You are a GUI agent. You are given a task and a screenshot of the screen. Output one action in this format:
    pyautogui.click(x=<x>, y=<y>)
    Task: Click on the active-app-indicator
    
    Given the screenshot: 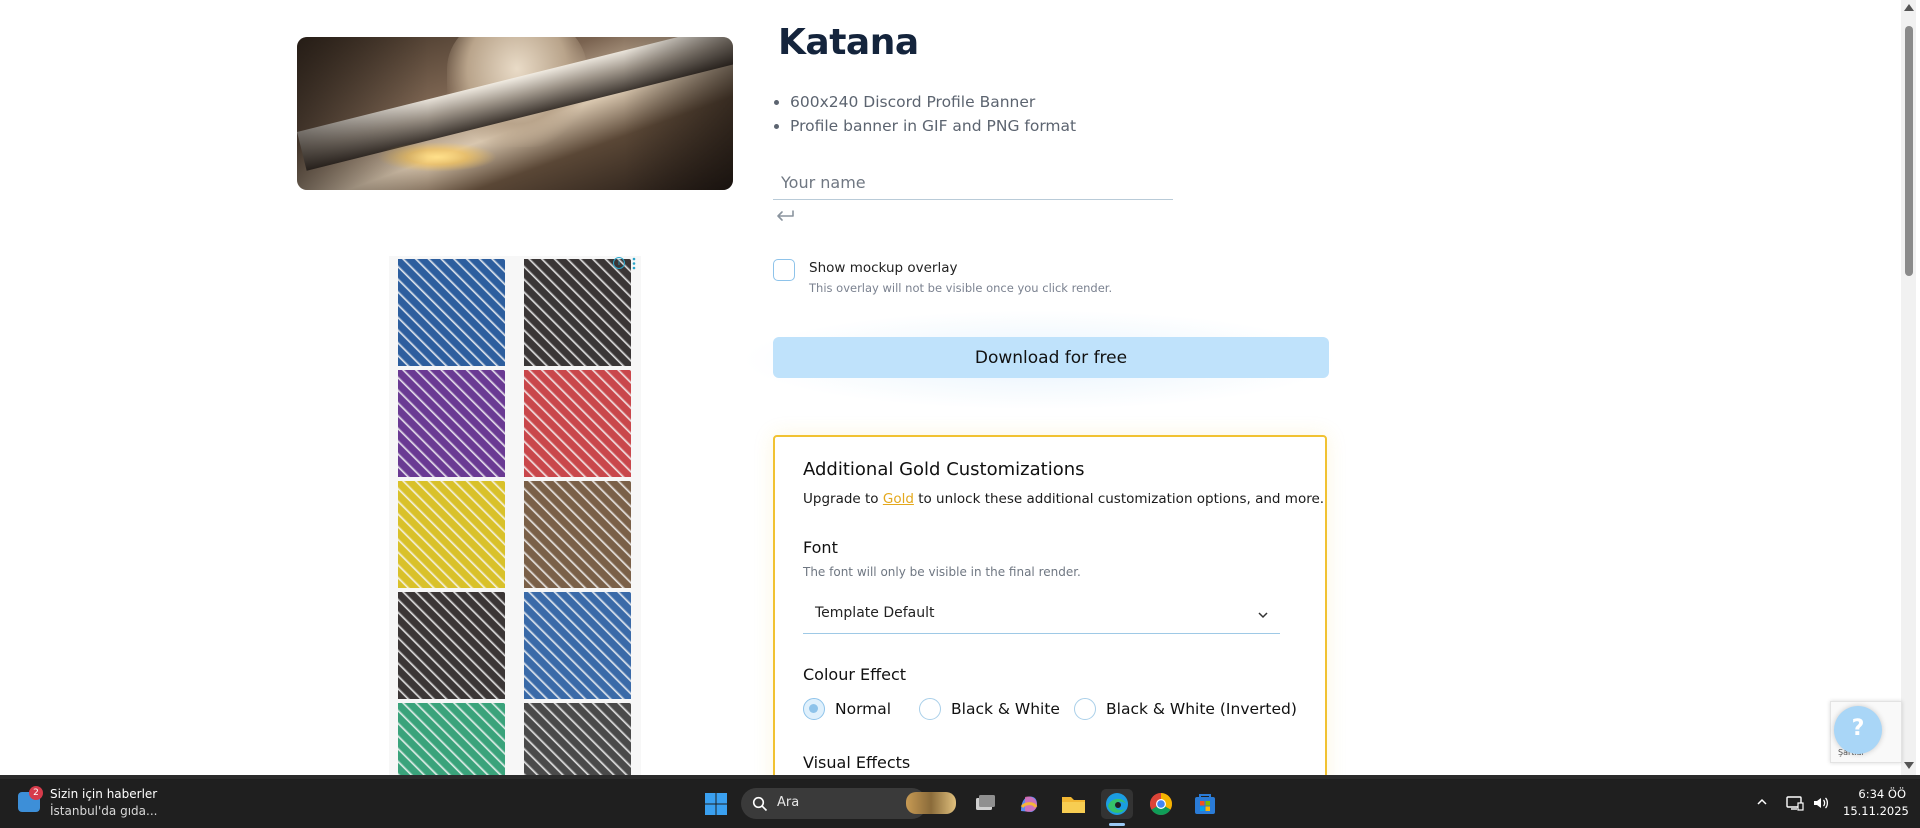 What is the action you would take?
    pyautogui.click(x=1117, y=824)
    